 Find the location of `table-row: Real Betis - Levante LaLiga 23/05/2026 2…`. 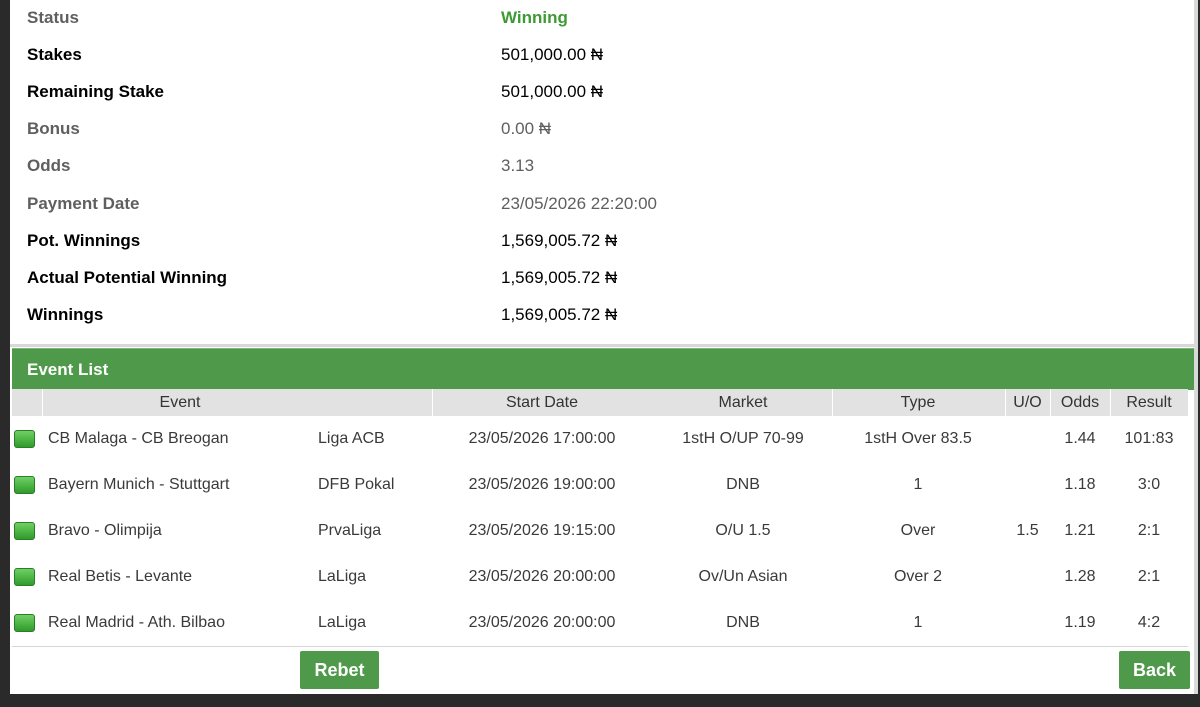

table-row: Real Betis - Levante LaLiga 23/05/2026 2… is located at coordinates (600, 577).